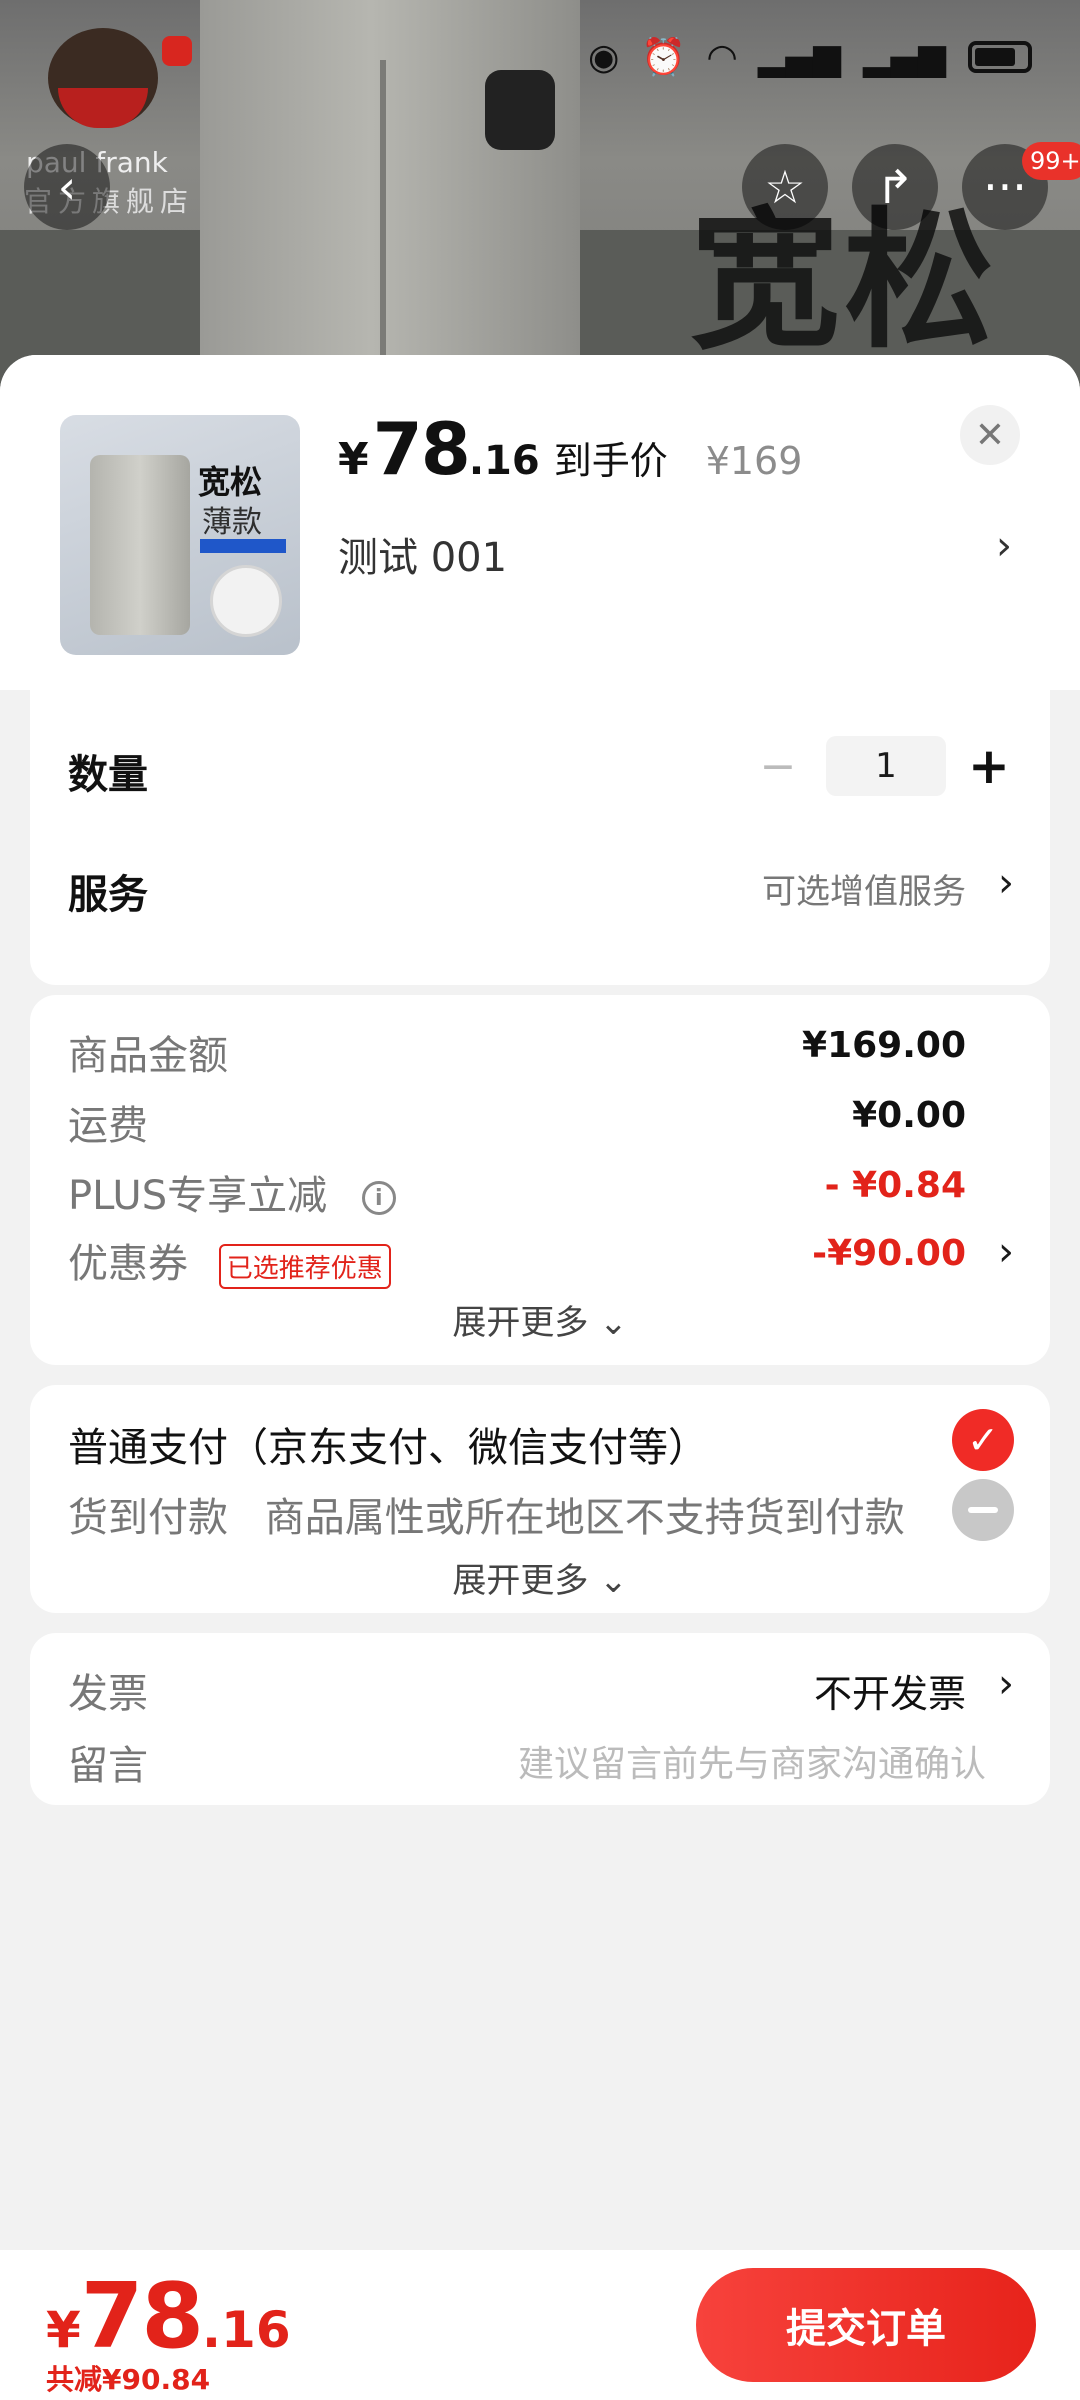 This screenshot has width=1080, height=2400. What do you see at coordinates (232, 522) in the screenshot?
I see `thumbnail-word-2: 薄款` at bounding box center [232, 522].